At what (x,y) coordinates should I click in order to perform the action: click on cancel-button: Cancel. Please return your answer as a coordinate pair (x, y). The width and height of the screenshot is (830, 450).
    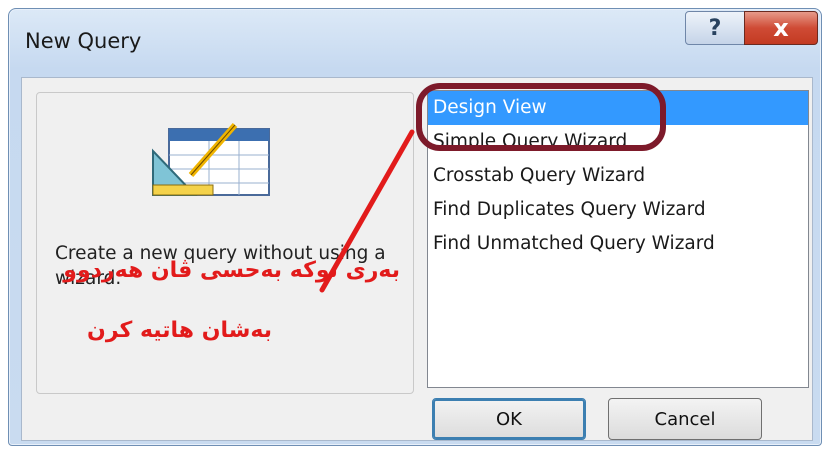
    Looking at the image, I should click on (685, 419).